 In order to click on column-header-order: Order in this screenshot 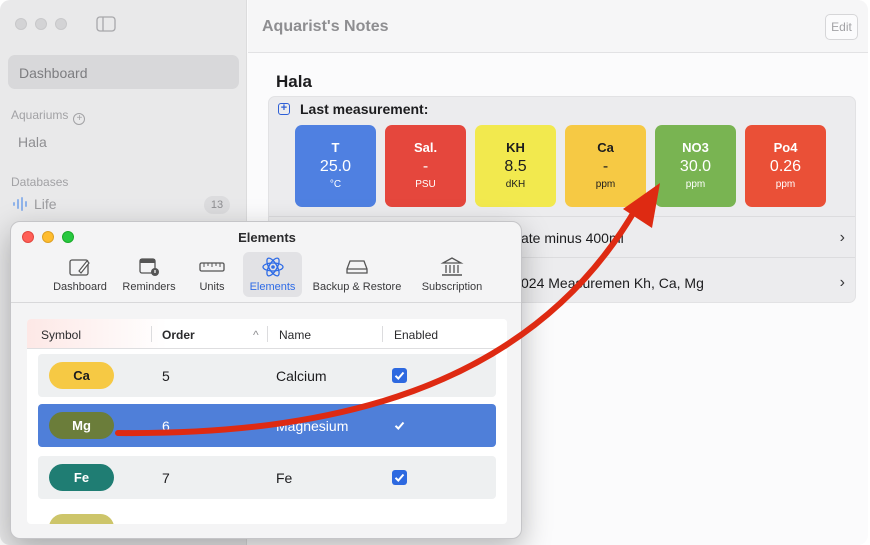, I will do `click(178, 335)`.